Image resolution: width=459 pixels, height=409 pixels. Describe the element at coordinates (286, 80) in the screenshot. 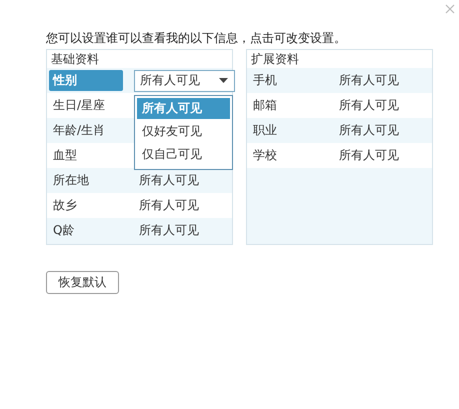

I see `field-label: 手机` at that location.